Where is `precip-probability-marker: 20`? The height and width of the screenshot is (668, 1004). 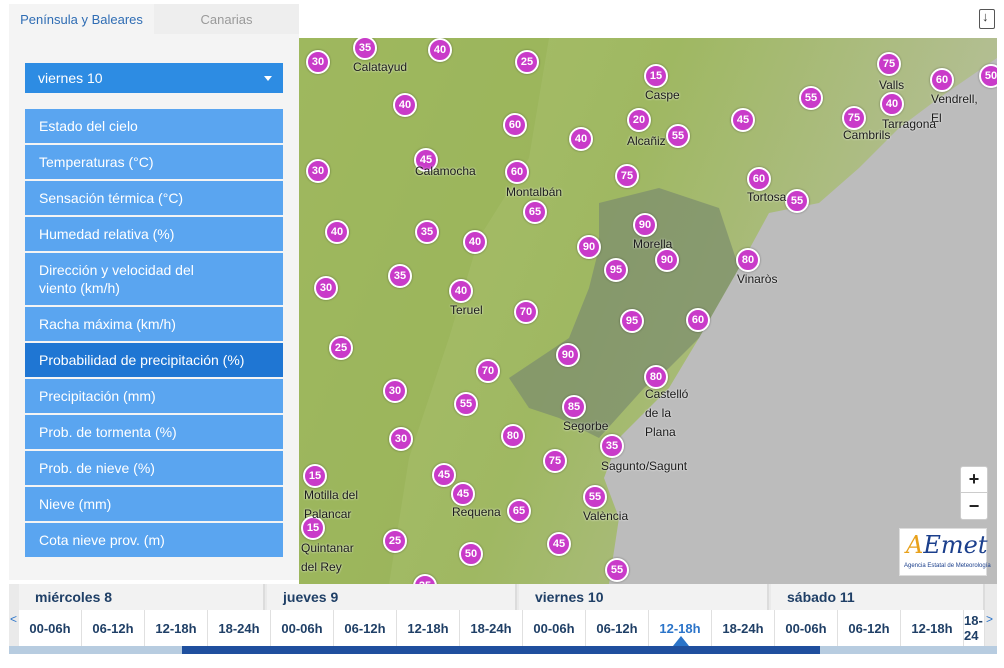
precip-probability-marker: 20 is located at coordinates (639, 120).